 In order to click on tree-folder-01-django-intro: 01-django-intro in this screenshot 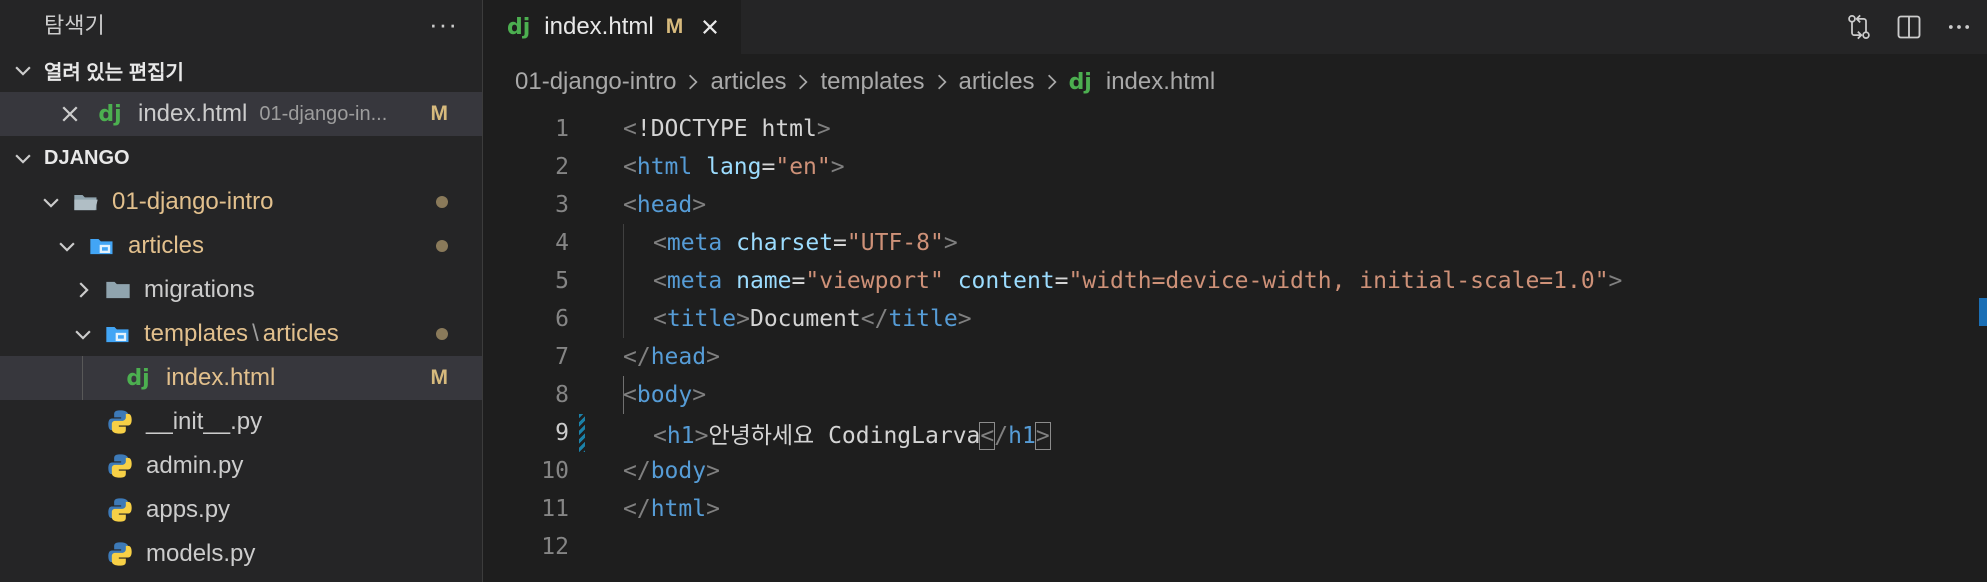, I will do `click(241, 202)`.